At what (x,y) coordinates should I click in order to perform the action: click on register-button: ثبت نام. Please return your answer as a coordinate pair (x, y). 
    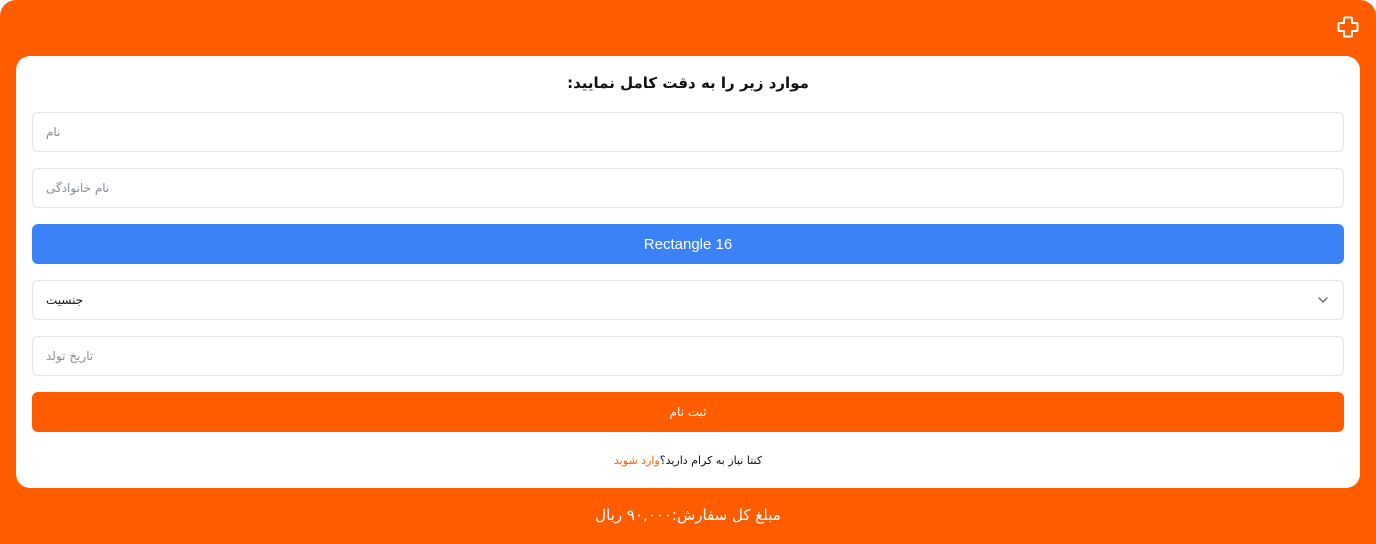
    Looking at the image, I should click on (688, 412).